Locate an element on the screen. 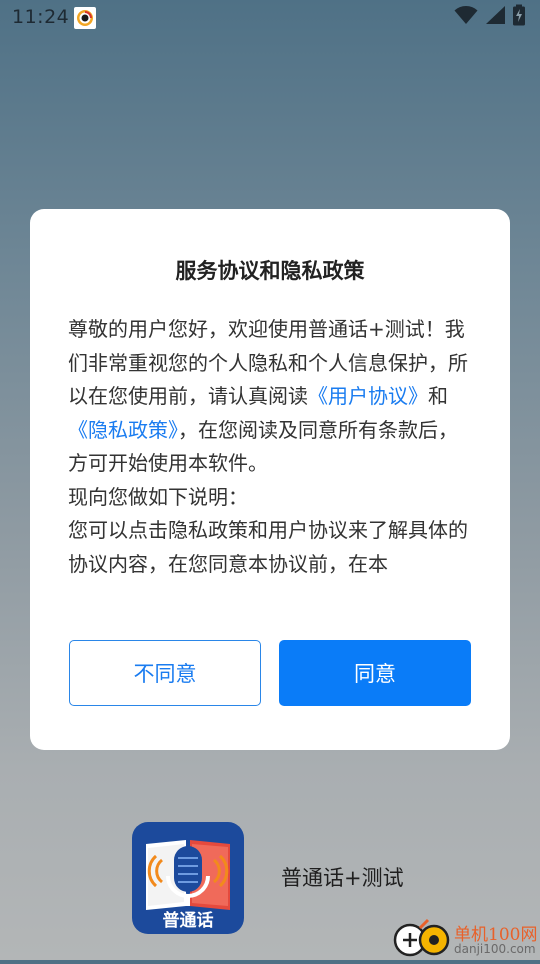 The width and height of the screenshot is (540, 964). agree-button: 同意 is located at coordinates (375, 673).